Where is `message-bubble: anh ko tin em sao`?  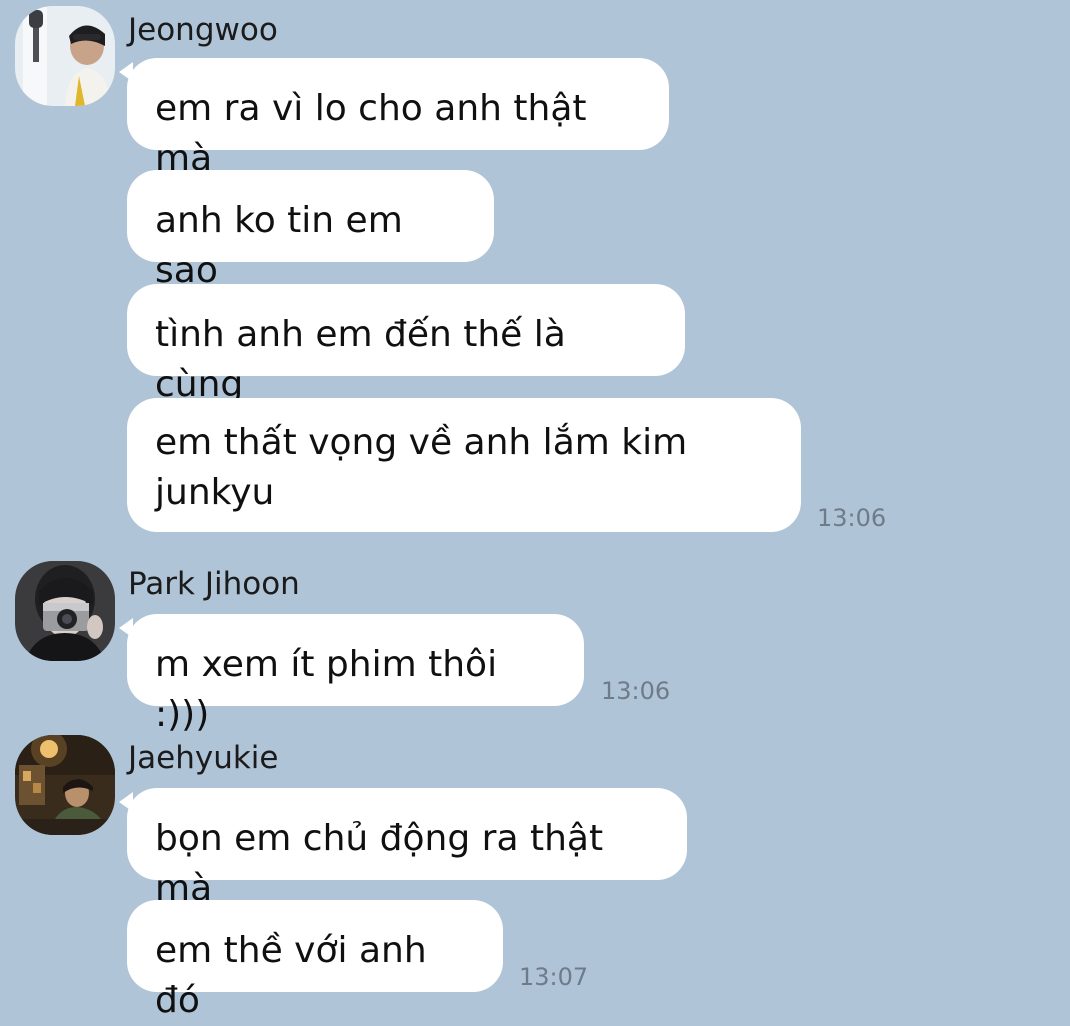
message-bubble: anh ko tin em sao is located at coordinates (310, 230).